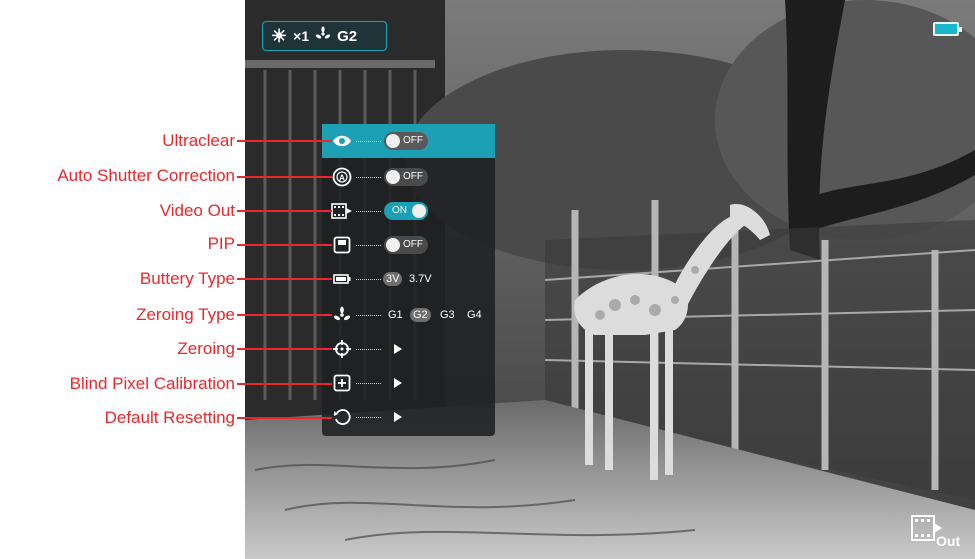  Describe the element at coordinates (146, 175) in the screenshot. I see `callout-auto-shutter: Auto Shutter Correction` at that location.